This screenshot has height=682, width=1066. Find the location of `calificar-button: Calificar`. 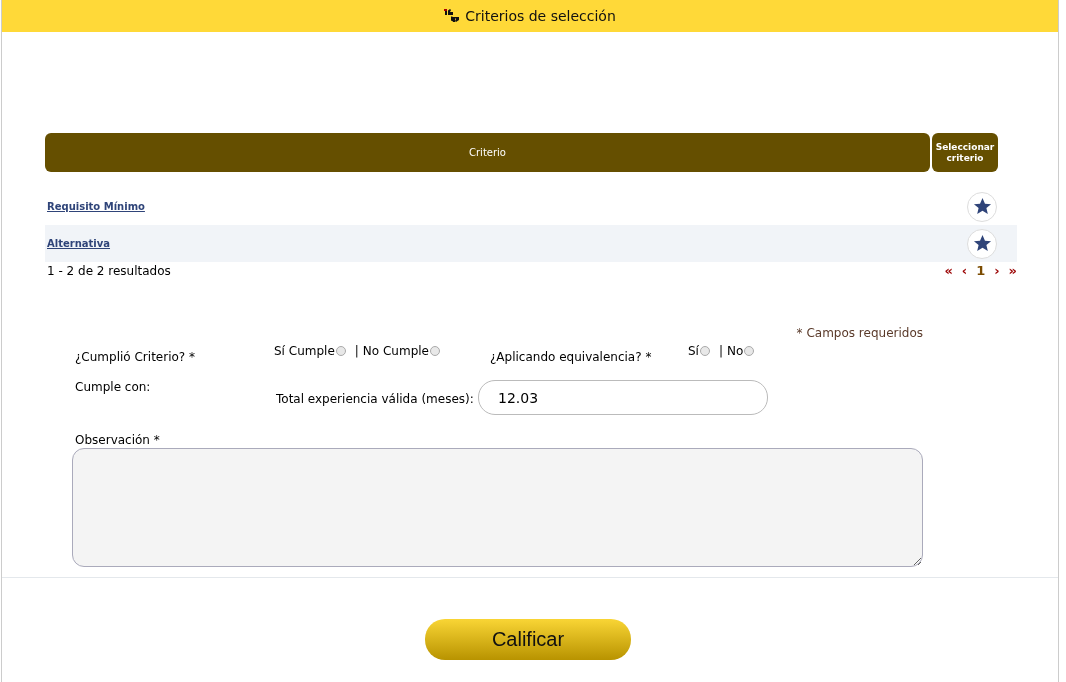

calificar-button: Calificar is located at coordinates (528, 639).